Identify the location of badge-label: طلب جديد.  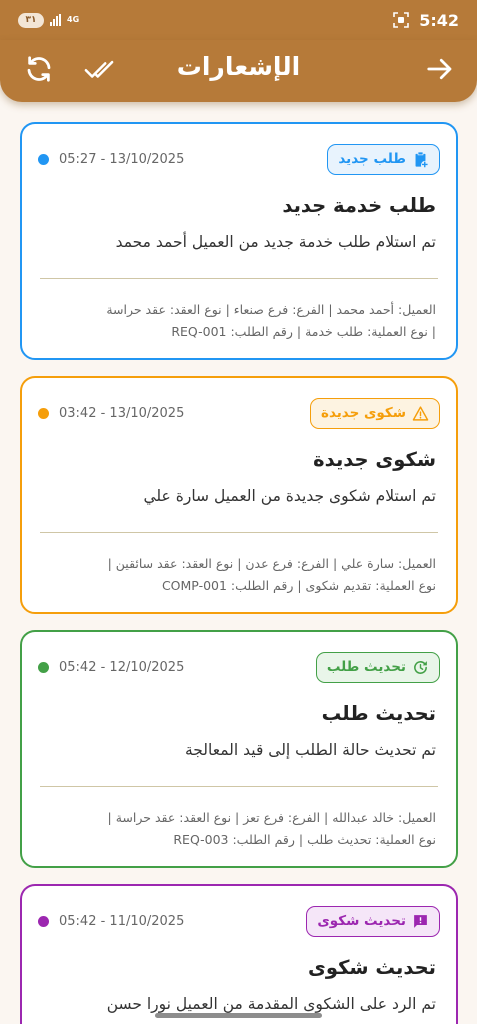
(372, 159).